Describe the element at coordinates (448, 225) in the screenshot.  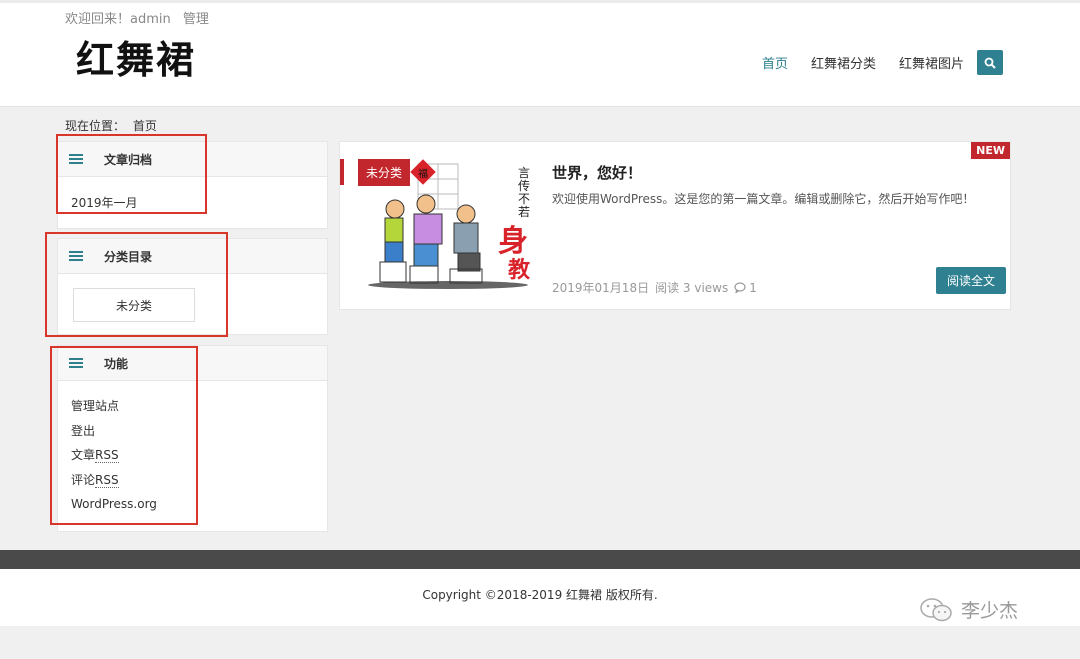
I see `post-thumbnail: 福 言传不若 身 教 未分类` at that location.